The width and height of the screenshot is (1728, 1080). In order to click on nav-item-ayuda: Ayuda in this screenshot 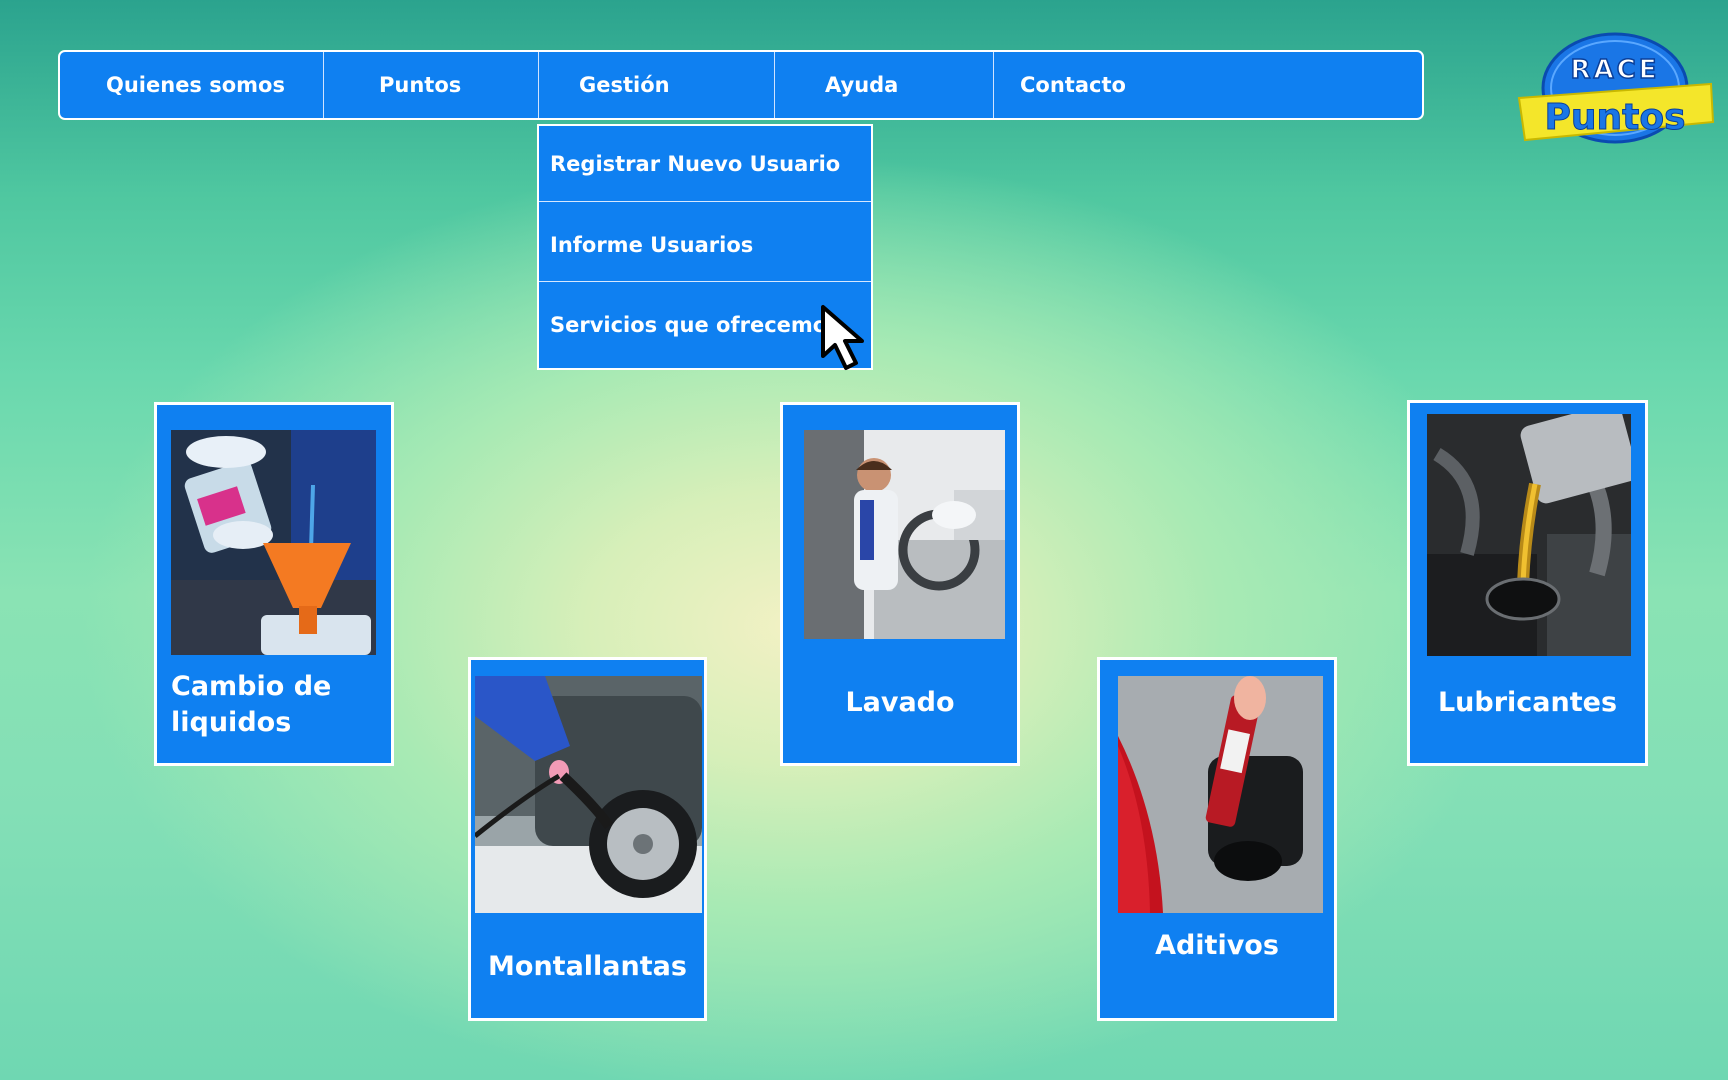, I will do `click(884, 85)`.